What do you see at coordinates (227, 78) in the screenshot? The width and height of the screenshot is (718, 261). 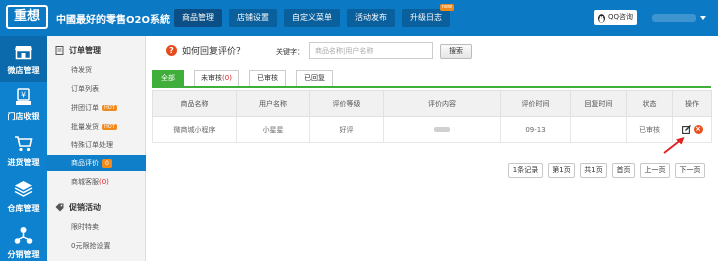 I see `tab-count: (0)` at bounding box center [227, 78].